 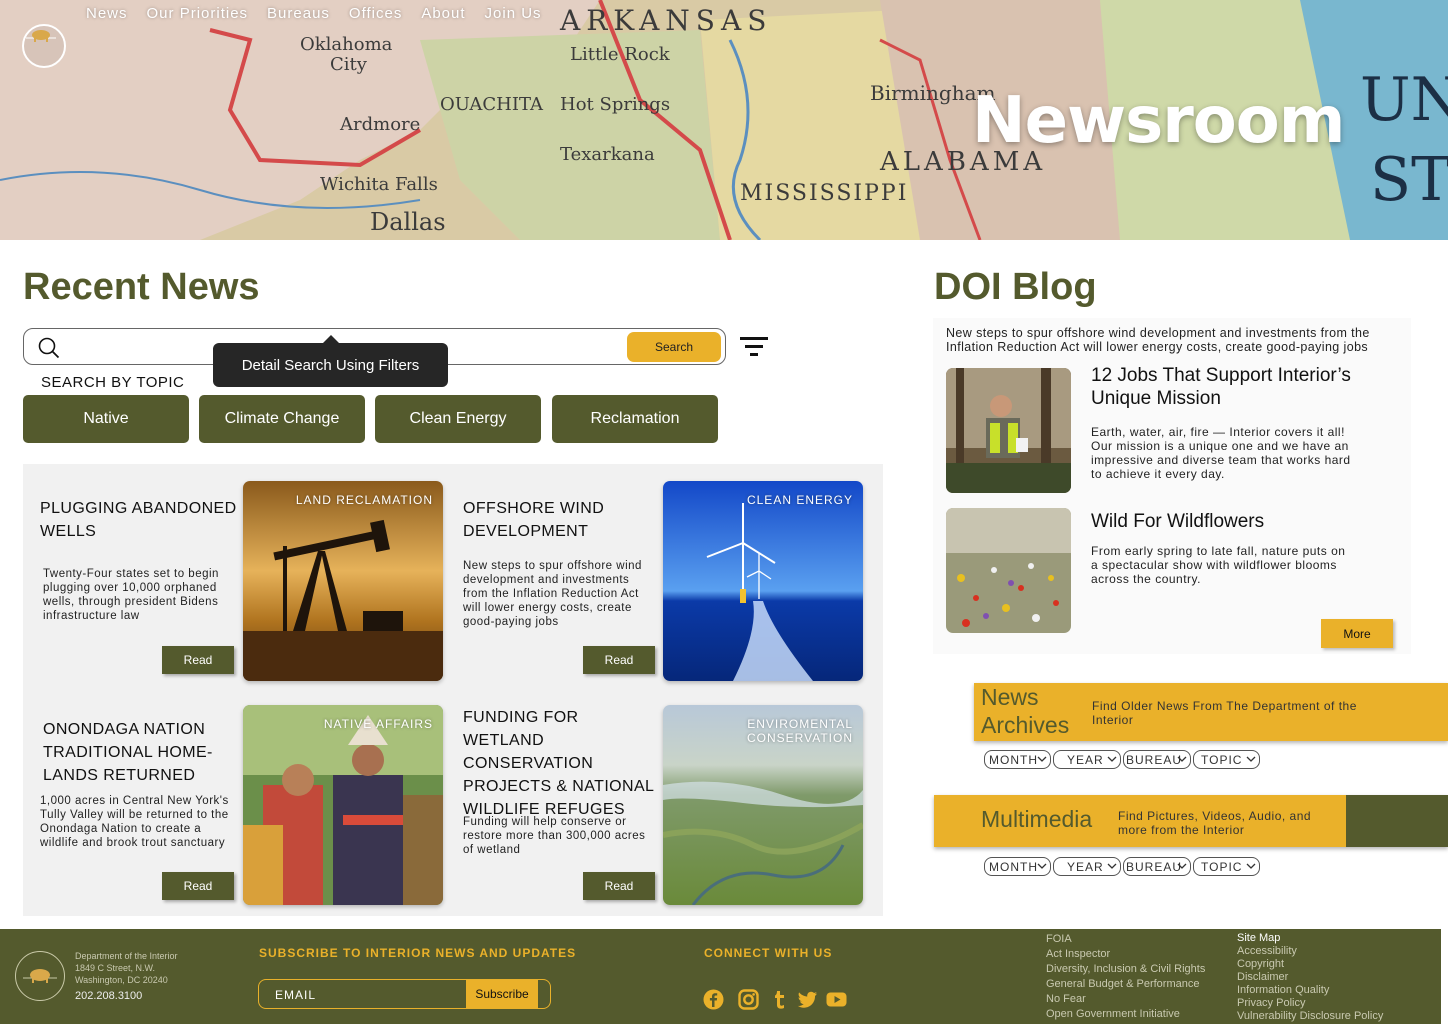 I want to click on dropdown-label: MONTH, so click(x=1013, y=759).